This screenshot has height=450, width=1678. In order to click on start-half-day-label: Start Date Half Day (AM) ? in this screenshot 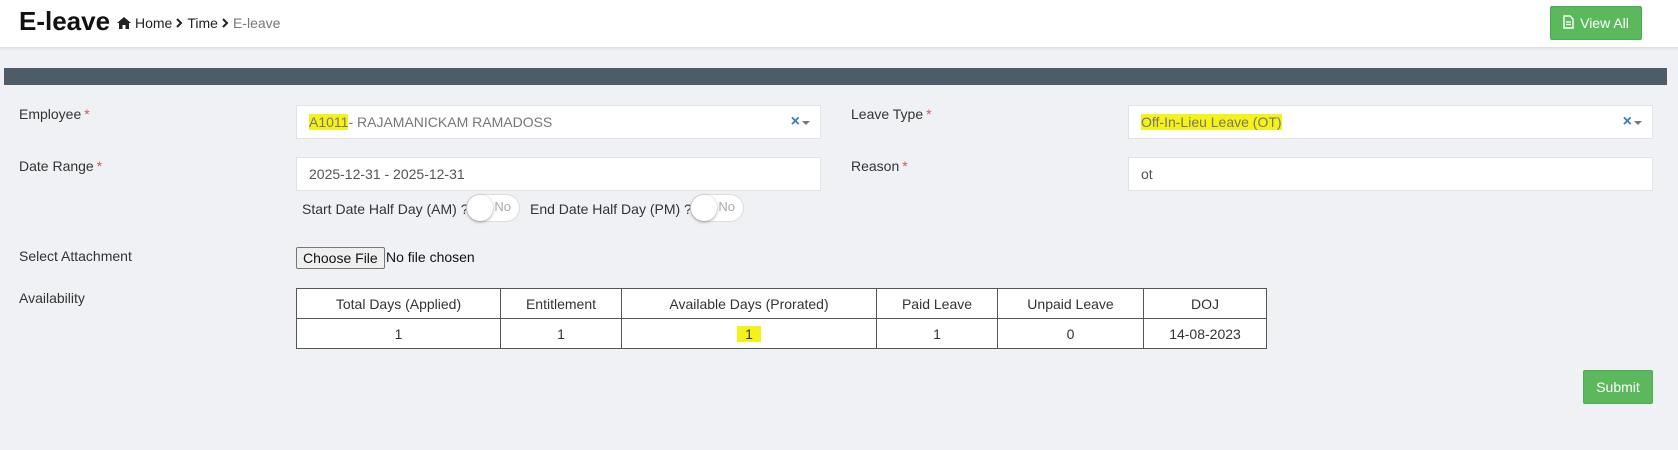, I will do `click(385, 209)`.